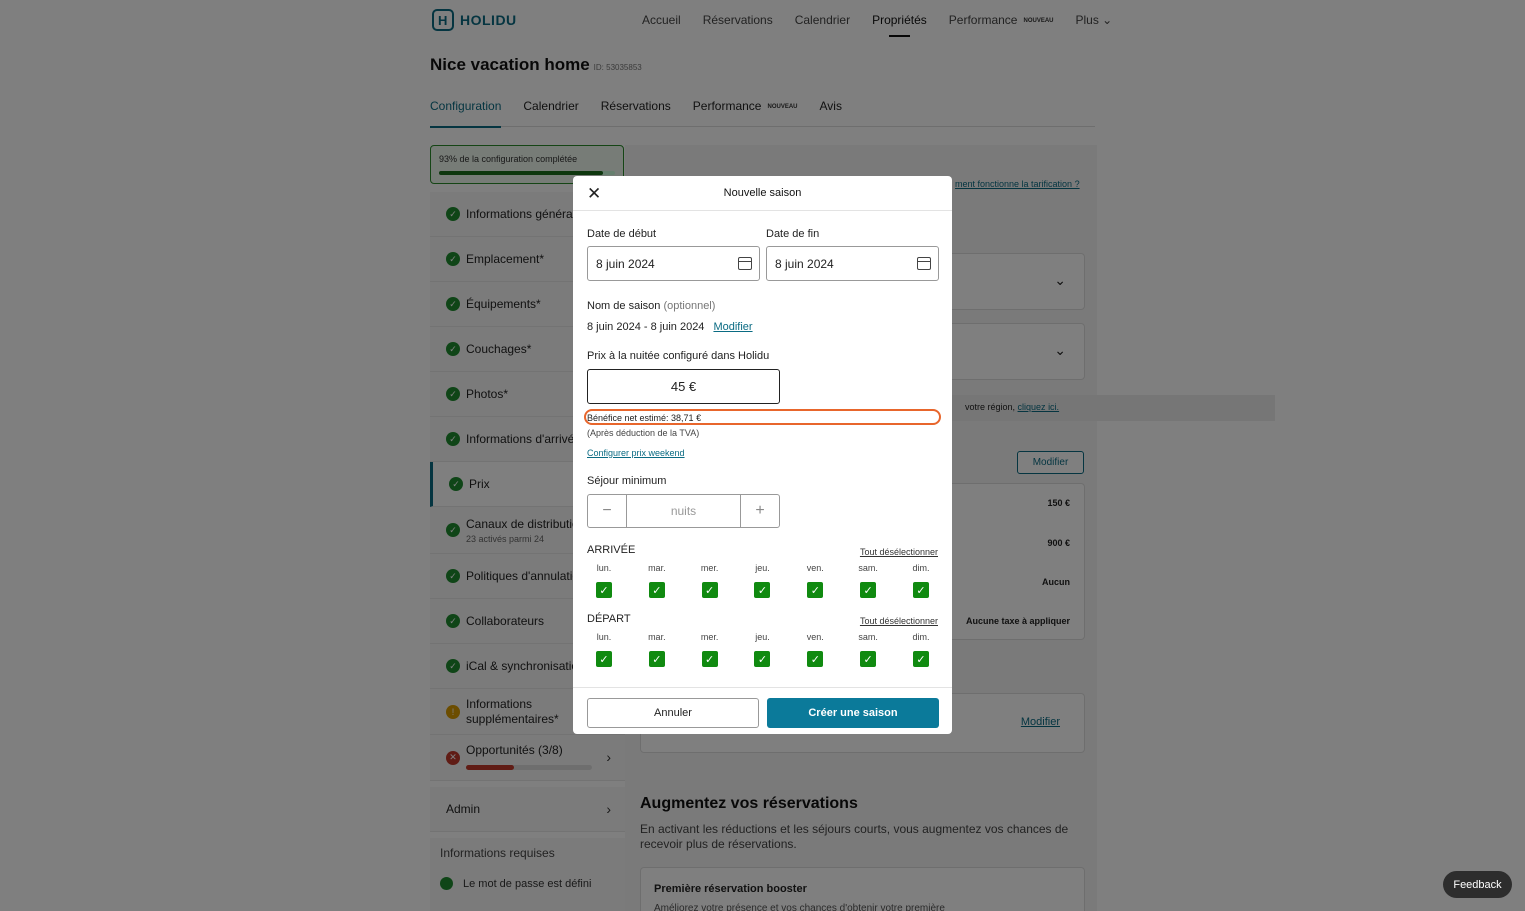 This screenshot has height=911, width=1525. I want to click on departure-day: dim. ✓, so click(921, 649).